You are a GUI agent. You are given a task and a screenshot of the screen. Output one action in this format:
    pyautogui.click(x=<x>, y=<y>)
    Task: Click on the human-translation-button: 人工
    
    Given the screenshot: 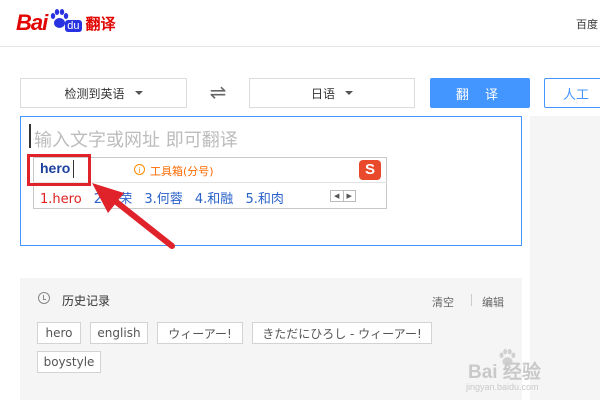 What is the action you would take?
    pyautogui.click(x=572, y=93)
    